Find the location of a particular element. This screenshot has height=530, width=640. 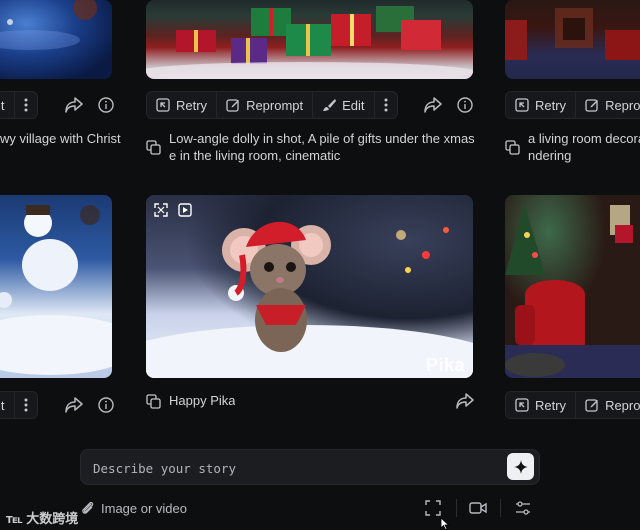

logo-text: 大数跨境 is located at coordinates (52, 518).